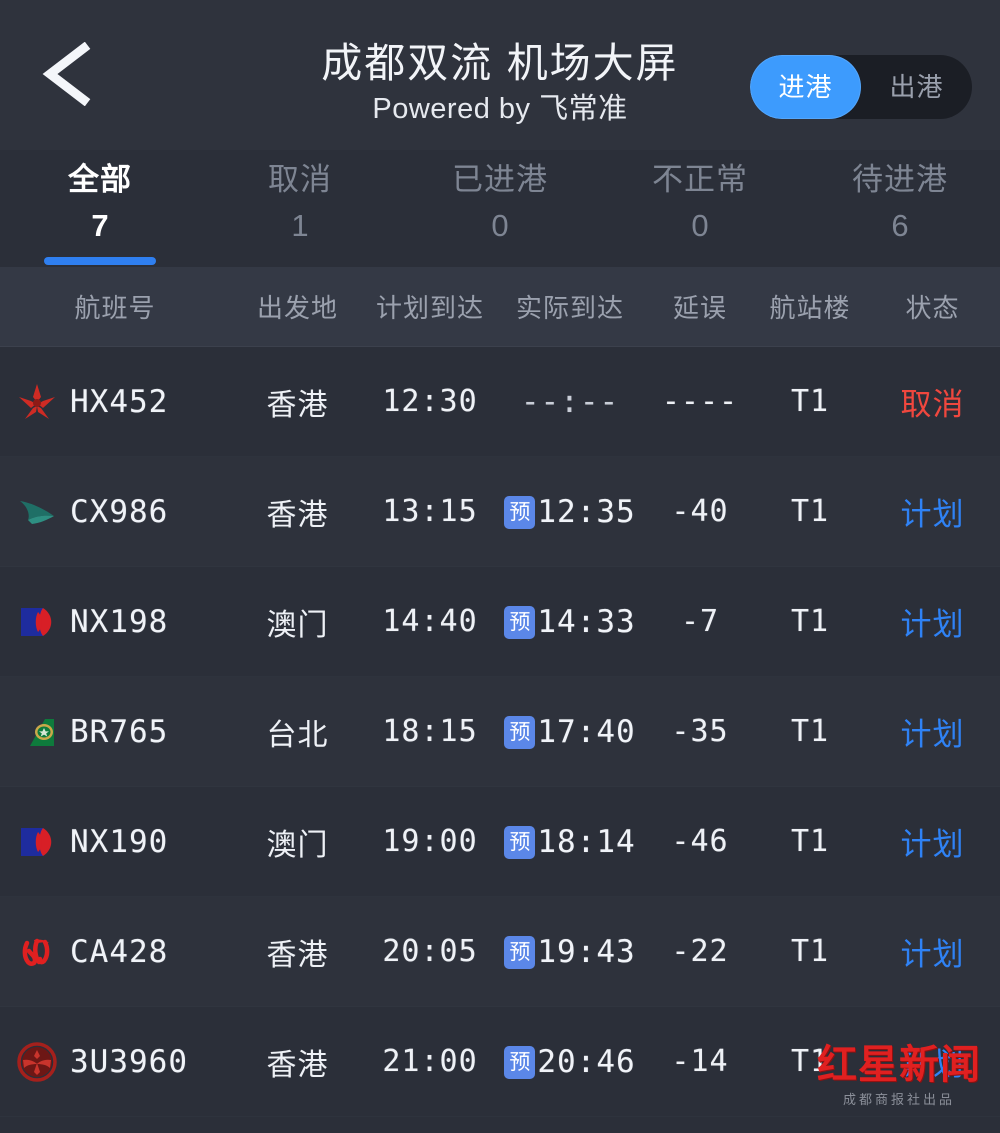 The height and width of the screenshot is (1133, 1000). I want to click on column-header-flight-no: 航班号, so click(115, 308).